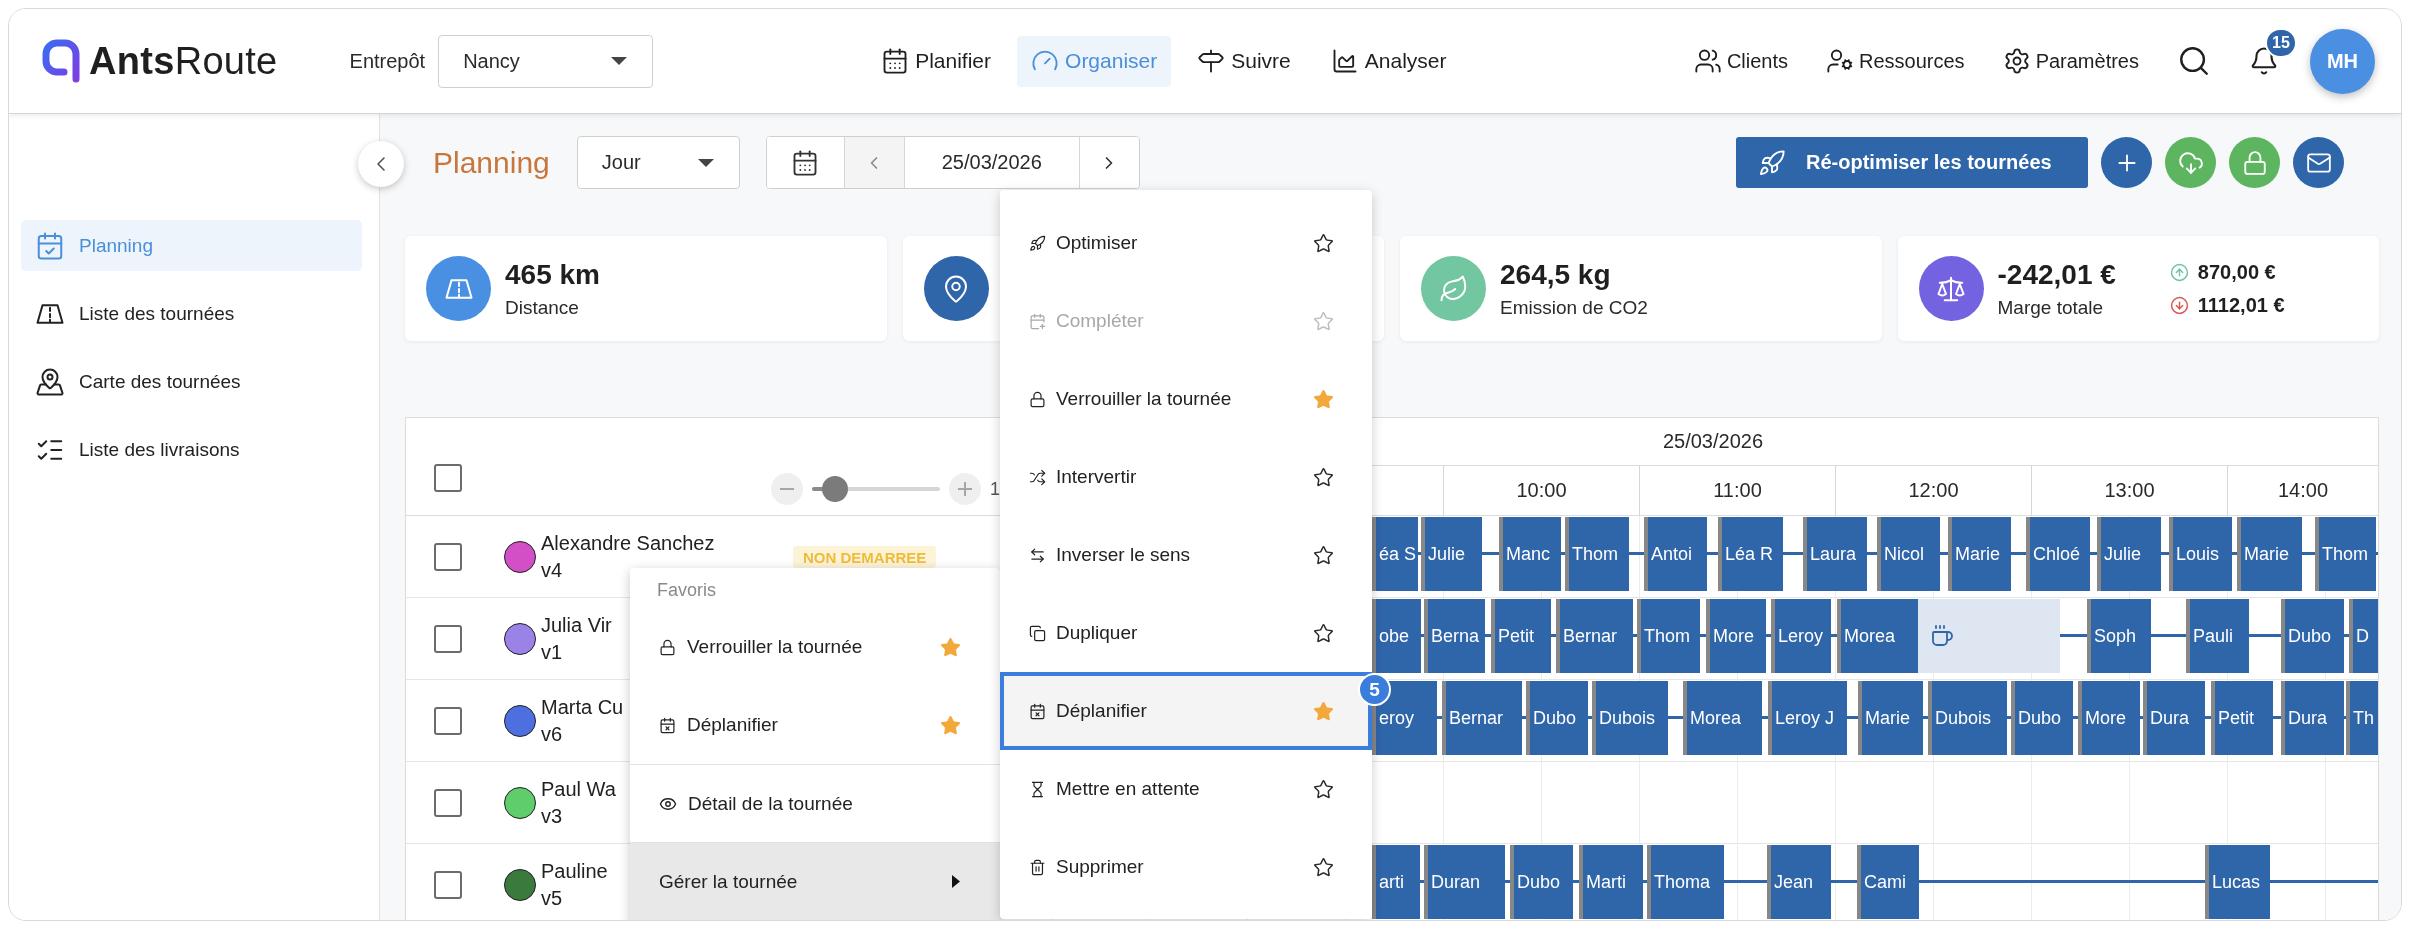  Describe the element at coordinates (2194, 61) in the screenshot. I see `search-icon` at that location.